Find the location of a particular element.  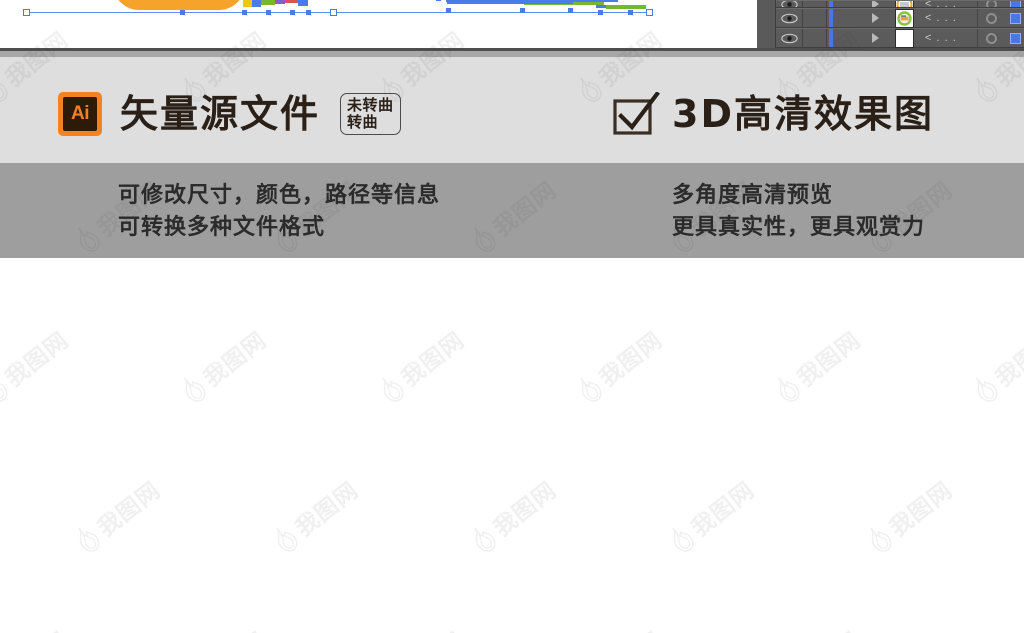

panel-gutter is located at coordinates (766, 24).